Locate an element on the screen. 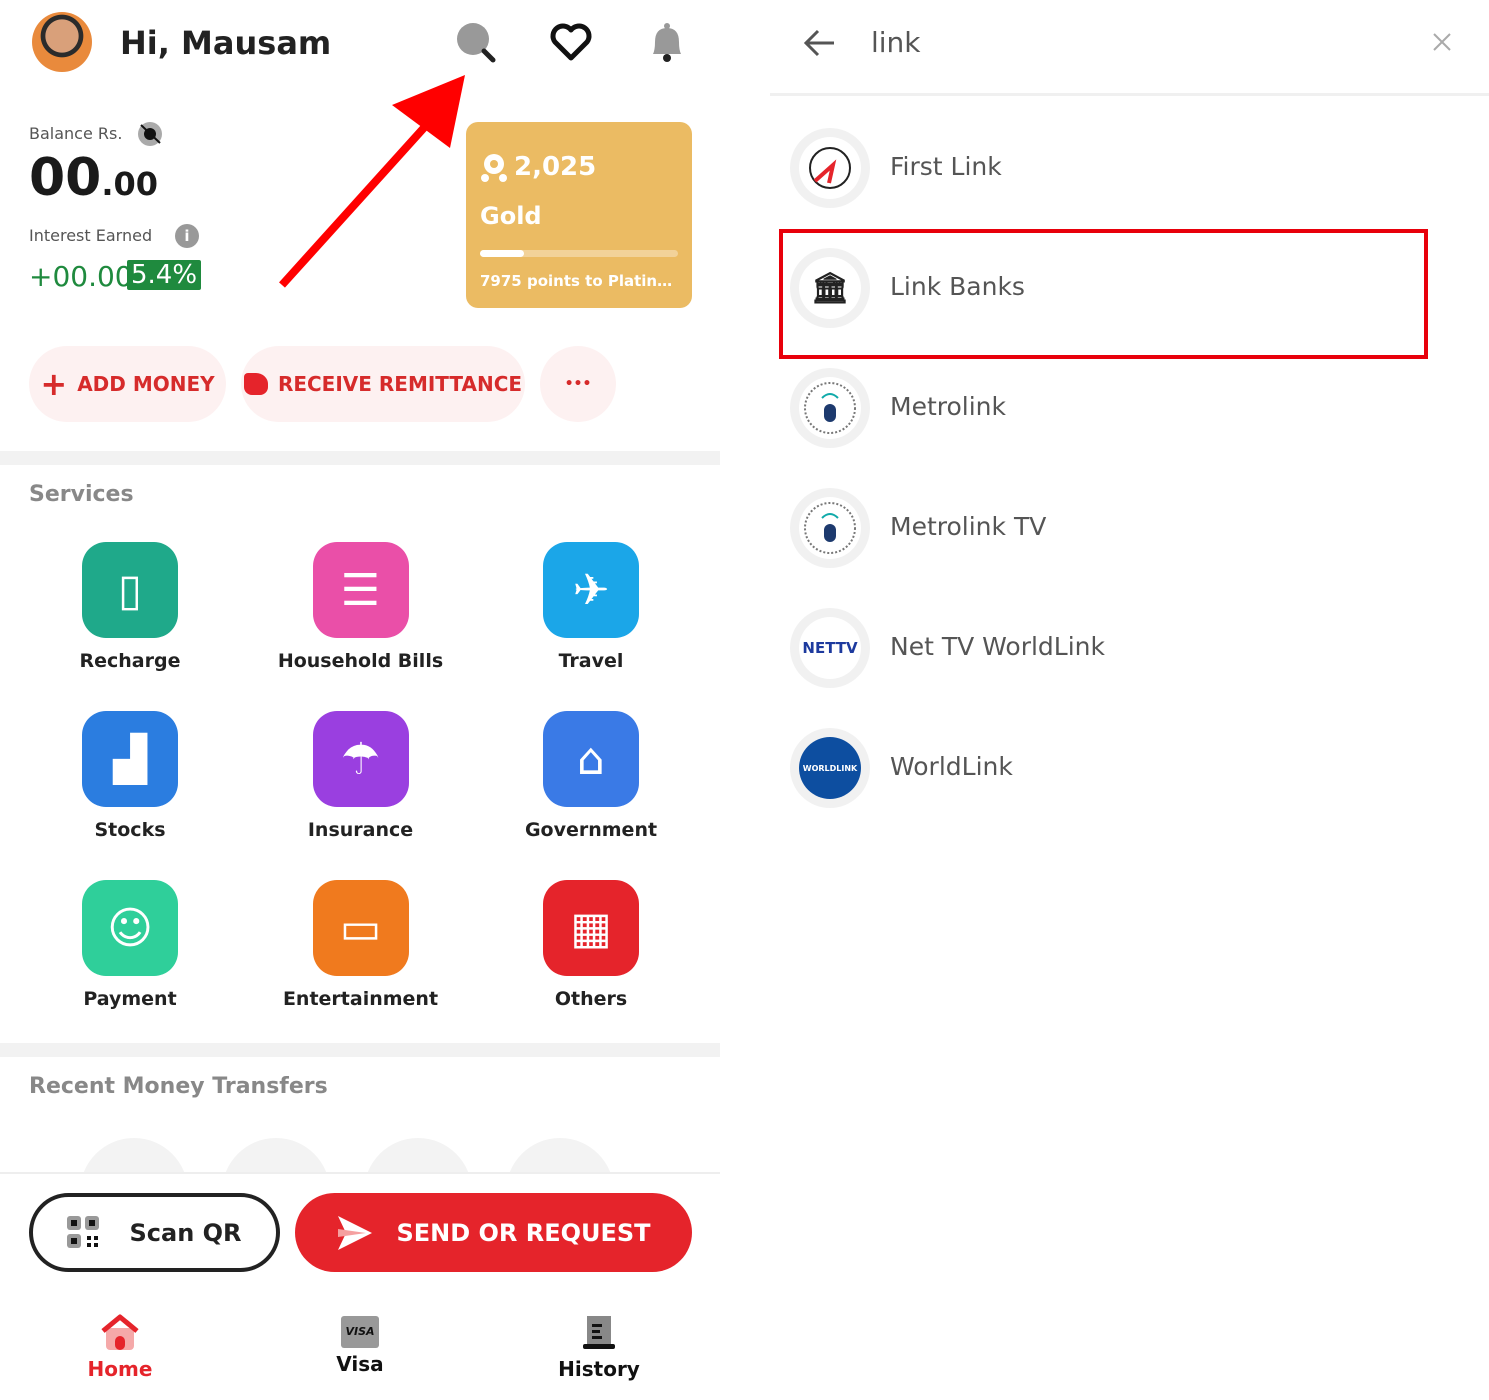 This screenshot has height=1400, width=1489. balance-decimal: .00 is located at coordinates (130, 184).